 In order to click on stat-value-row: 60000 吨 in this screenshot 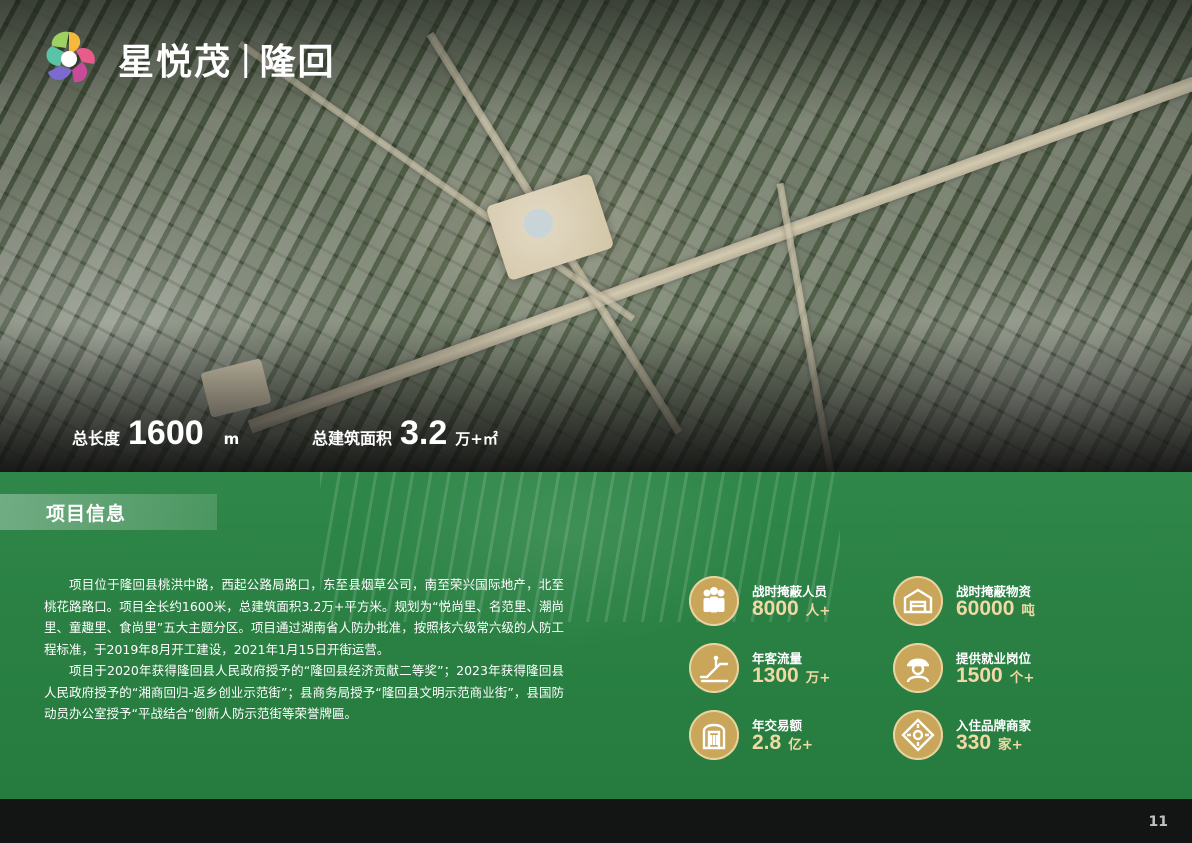, I will do `click(995, 609)`.